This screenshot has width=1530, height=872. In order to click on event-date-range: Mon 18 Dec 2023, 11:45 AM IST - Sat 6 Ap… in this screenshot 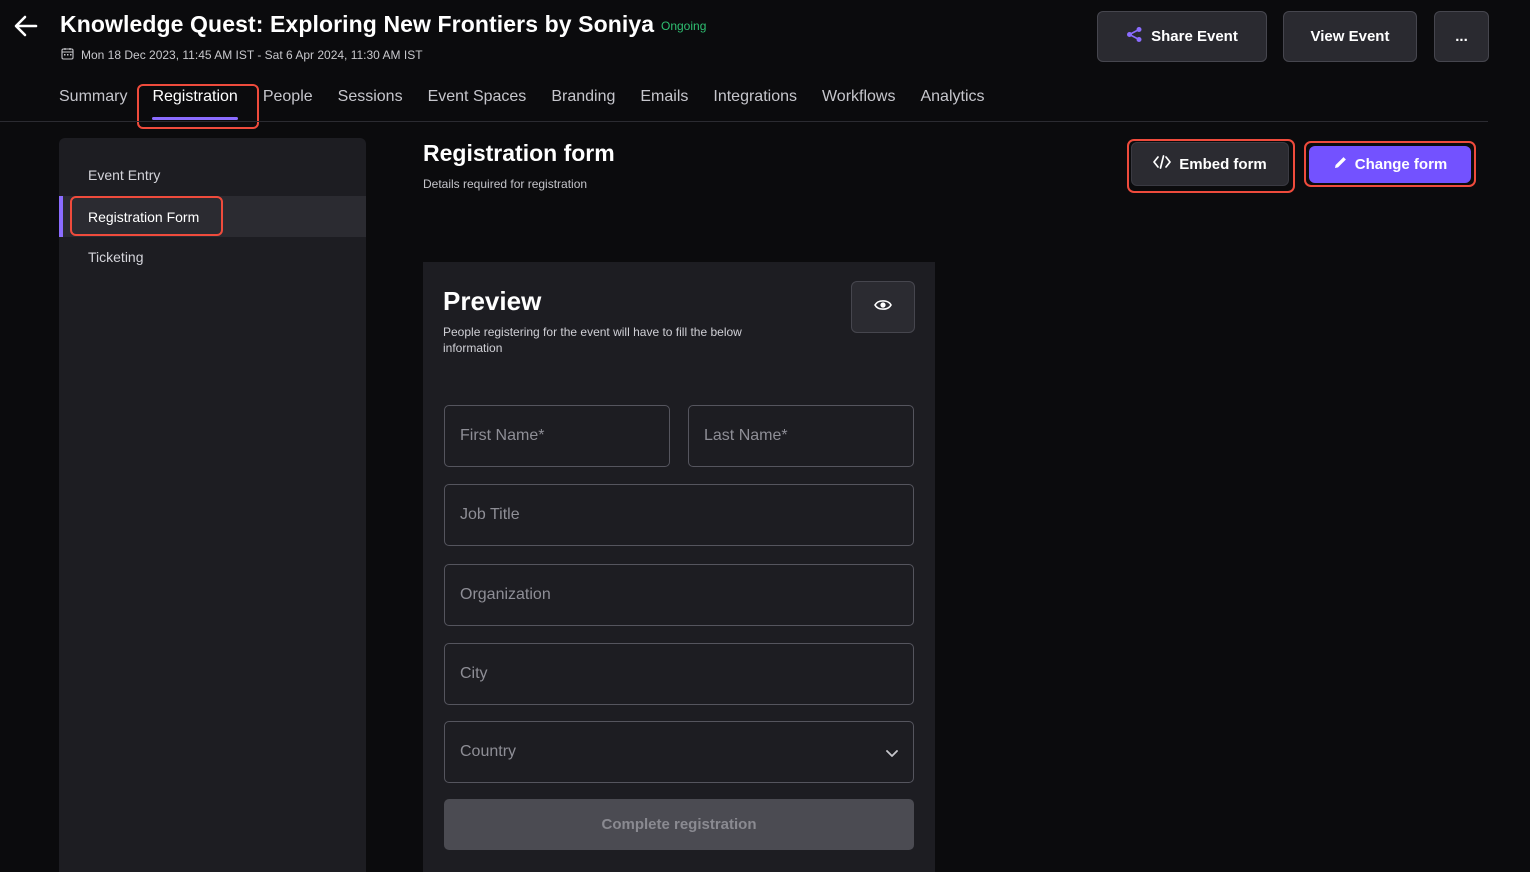, I will do `click(242, 55)`.